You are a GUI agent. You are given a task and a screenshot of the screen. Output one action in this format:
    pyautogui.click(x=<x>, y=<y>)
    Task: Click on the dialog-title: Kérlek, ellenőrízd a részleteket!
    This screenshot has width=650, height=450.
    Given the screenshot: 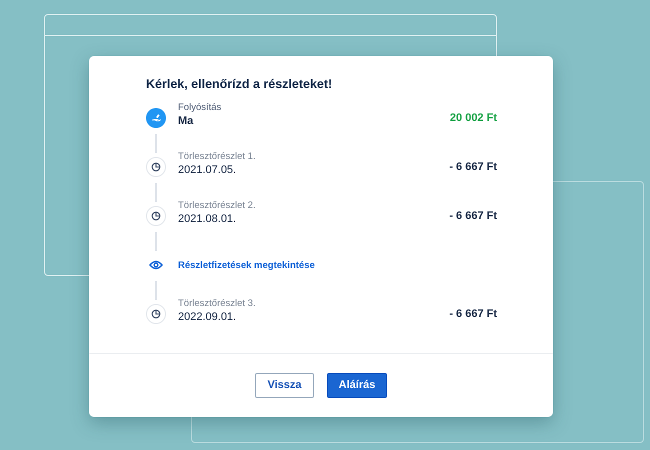 What is the action you would take?
    pyautogui.click(x=240, y=84)
    